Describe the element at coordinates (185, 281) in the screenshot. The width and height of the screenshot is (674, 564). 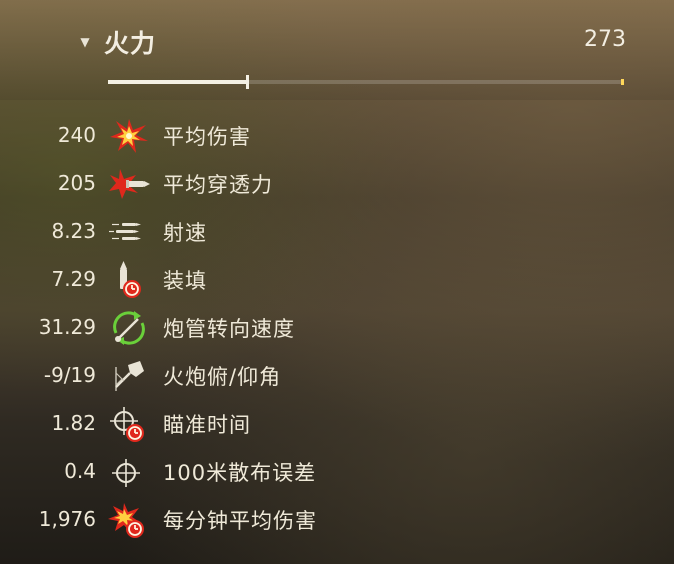
I see `stat-label: 装填` at that location.